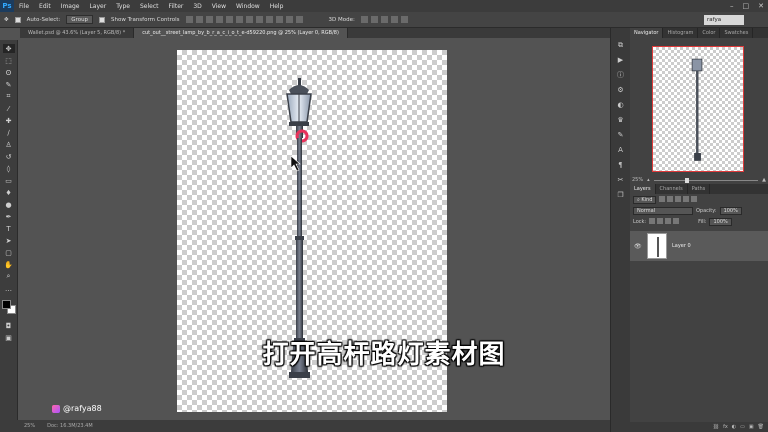  Describe the element at coordinates (637, 180) in the screenshot. I see `navigator-zoom-value: 25%` at that location.